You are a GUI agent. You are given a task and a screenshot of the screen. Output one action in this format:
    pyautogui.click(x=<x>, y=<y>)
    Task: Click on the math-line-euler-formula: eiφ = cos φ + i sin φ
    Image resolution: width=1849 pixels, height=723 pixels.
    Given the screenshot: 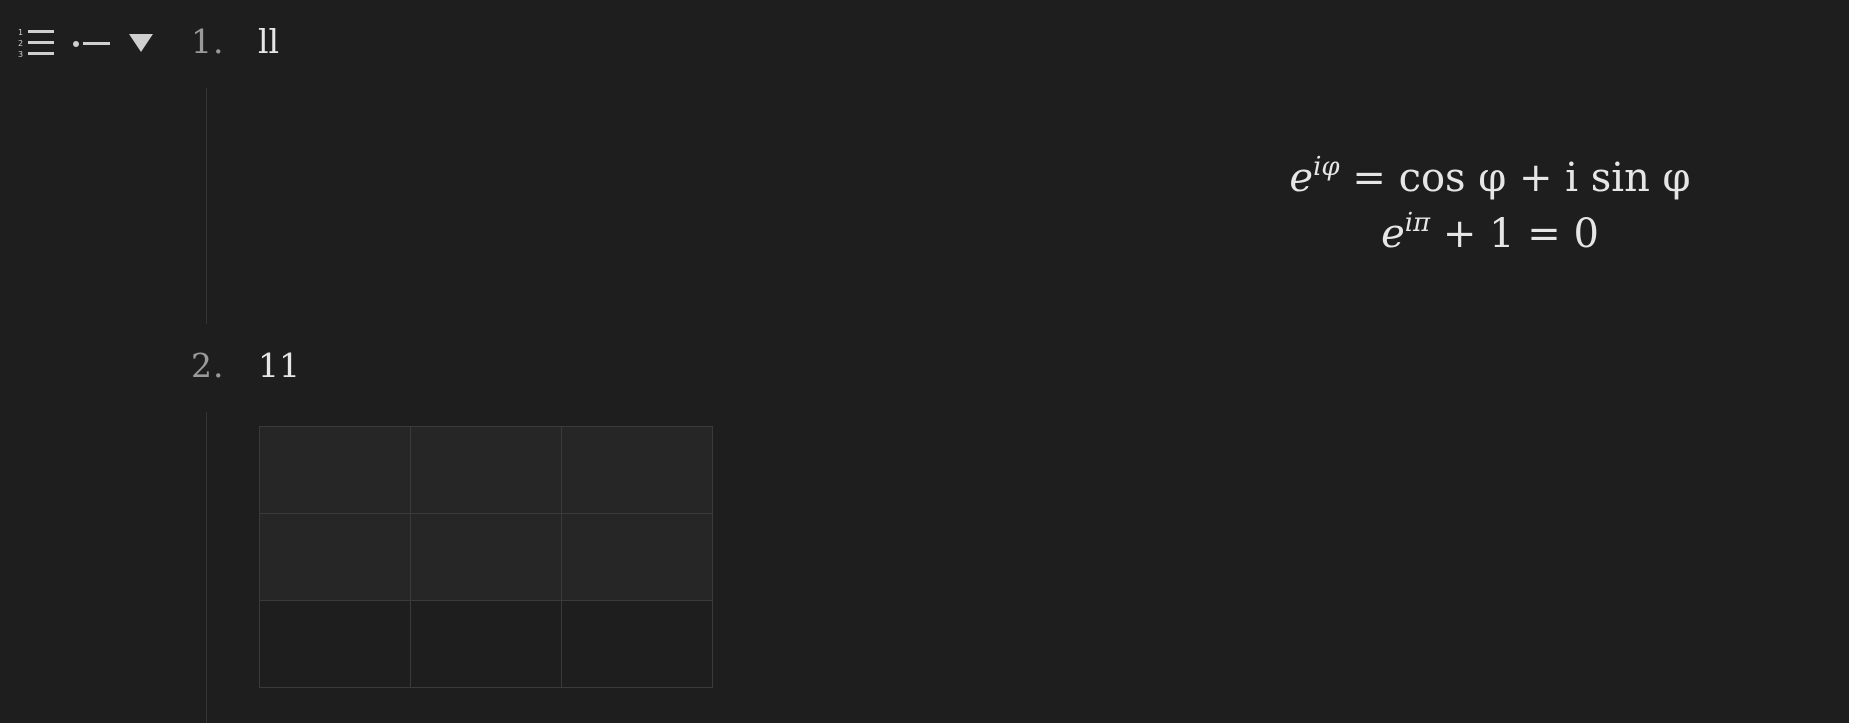 What is the action you would take?
    pyautogui.click(x=1490, y=178)
    